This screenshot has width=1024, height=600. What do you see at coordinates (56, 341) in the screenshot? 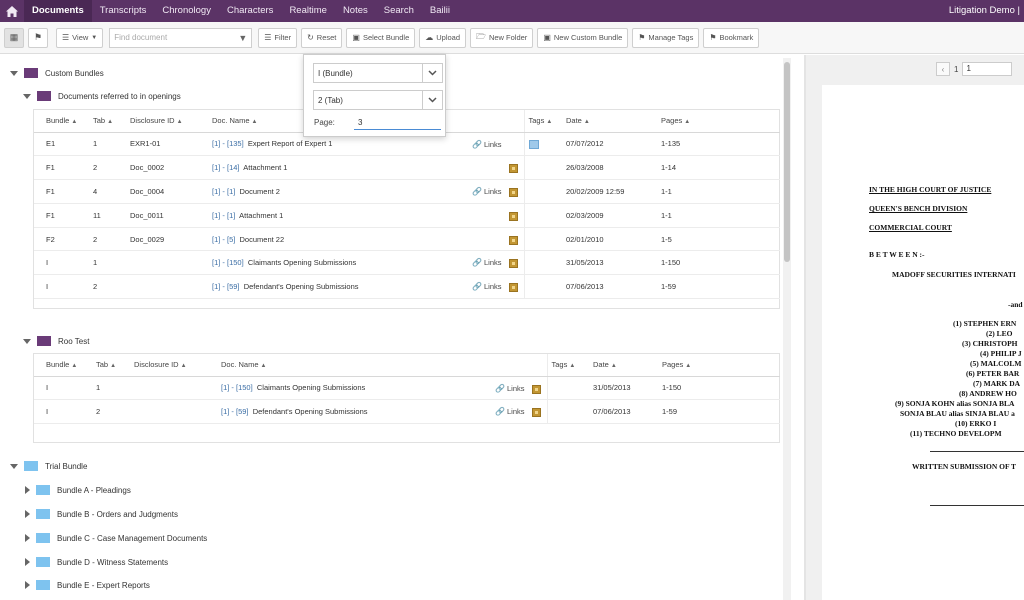
I see `tree-node-roo-test: Roo Test` at bounding box center [56, 341].